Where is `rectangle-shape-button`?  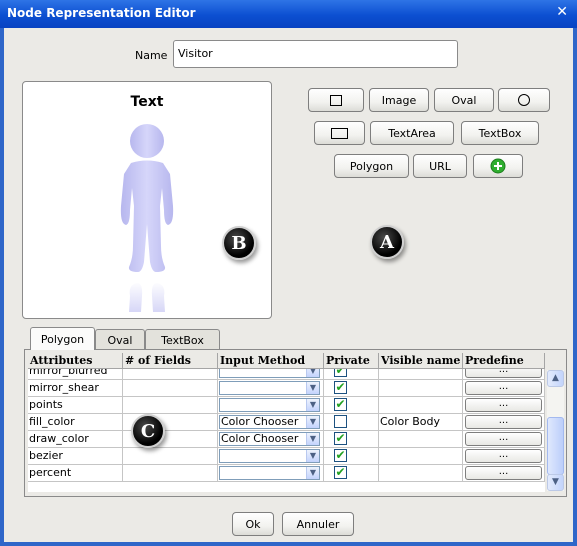 rectangle-shape-button is located at coordinates (336, 100).